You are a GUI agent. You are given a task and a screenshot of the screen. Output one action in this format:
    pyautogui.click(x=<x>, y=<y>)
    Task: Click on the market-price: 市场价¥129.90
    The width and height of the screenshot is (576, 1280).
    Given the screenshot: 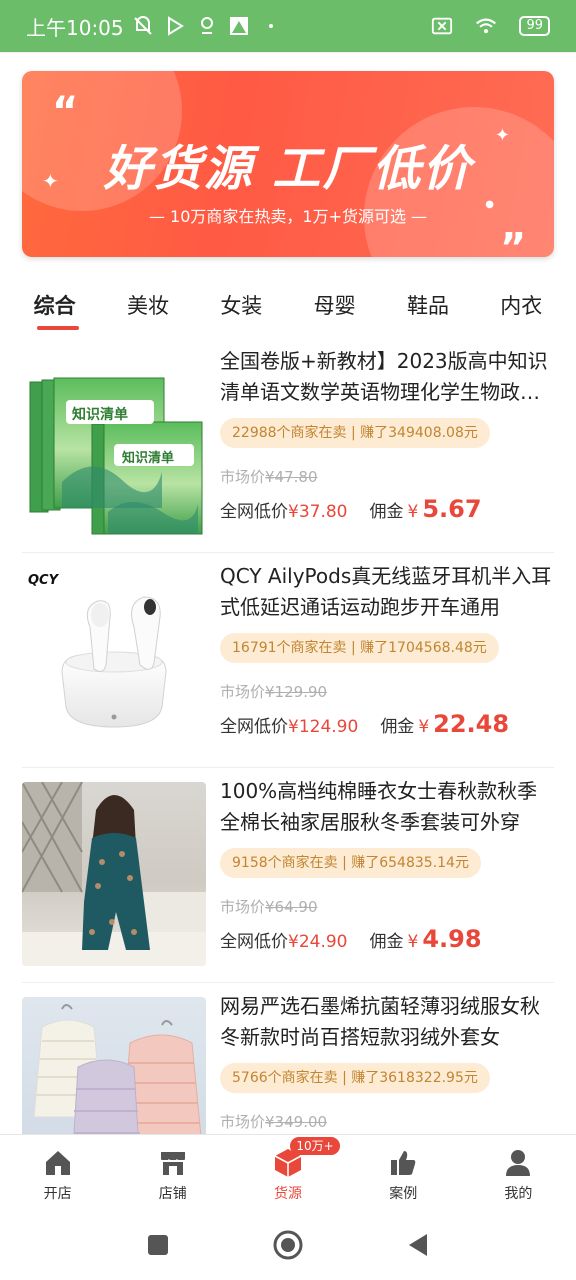 What is the action you would take?
    pyautogui.click(x=274, y=692)
    